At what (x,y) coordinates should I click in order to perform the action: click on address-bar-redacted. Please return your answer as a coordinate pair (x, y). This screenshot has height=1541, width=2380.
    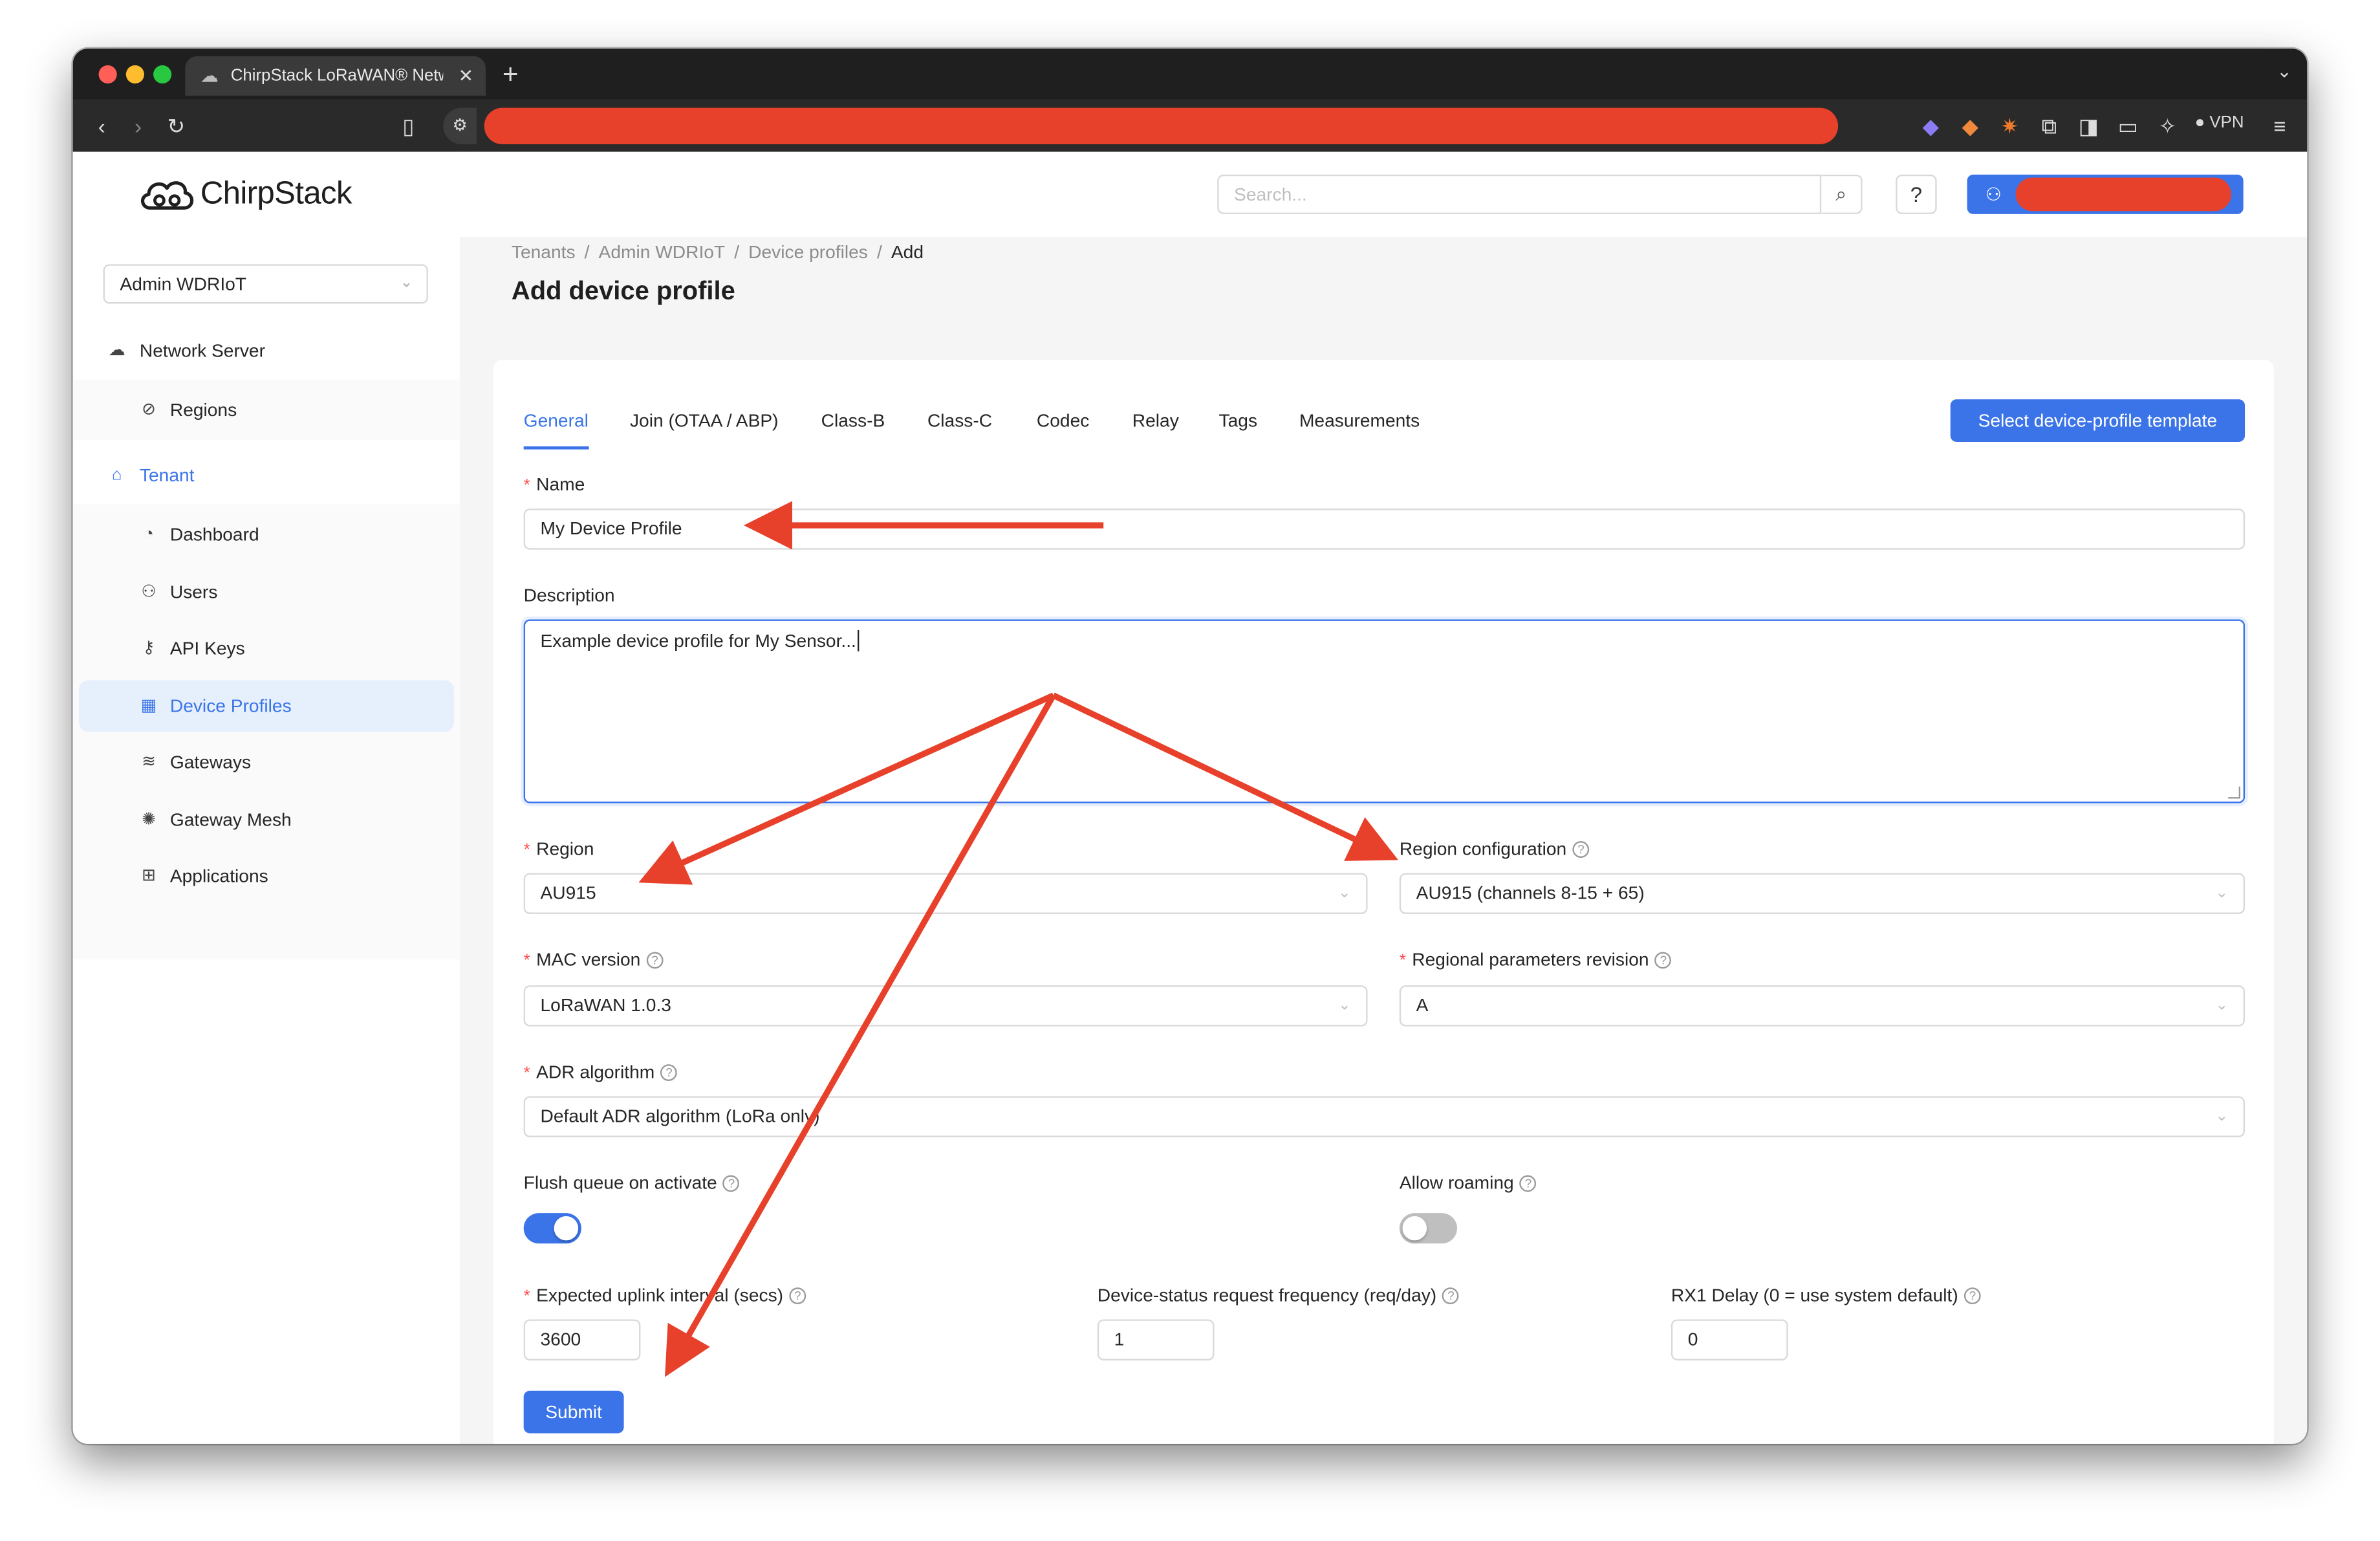
    Looking at the image, I should click on (1161, 125).